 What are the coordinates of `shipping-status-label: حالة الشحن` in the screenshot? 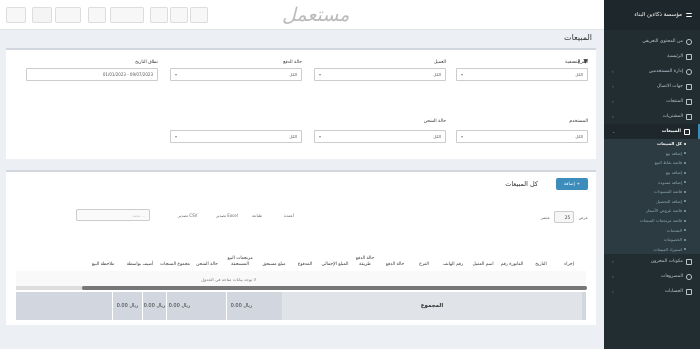 It's located at (434, 121).